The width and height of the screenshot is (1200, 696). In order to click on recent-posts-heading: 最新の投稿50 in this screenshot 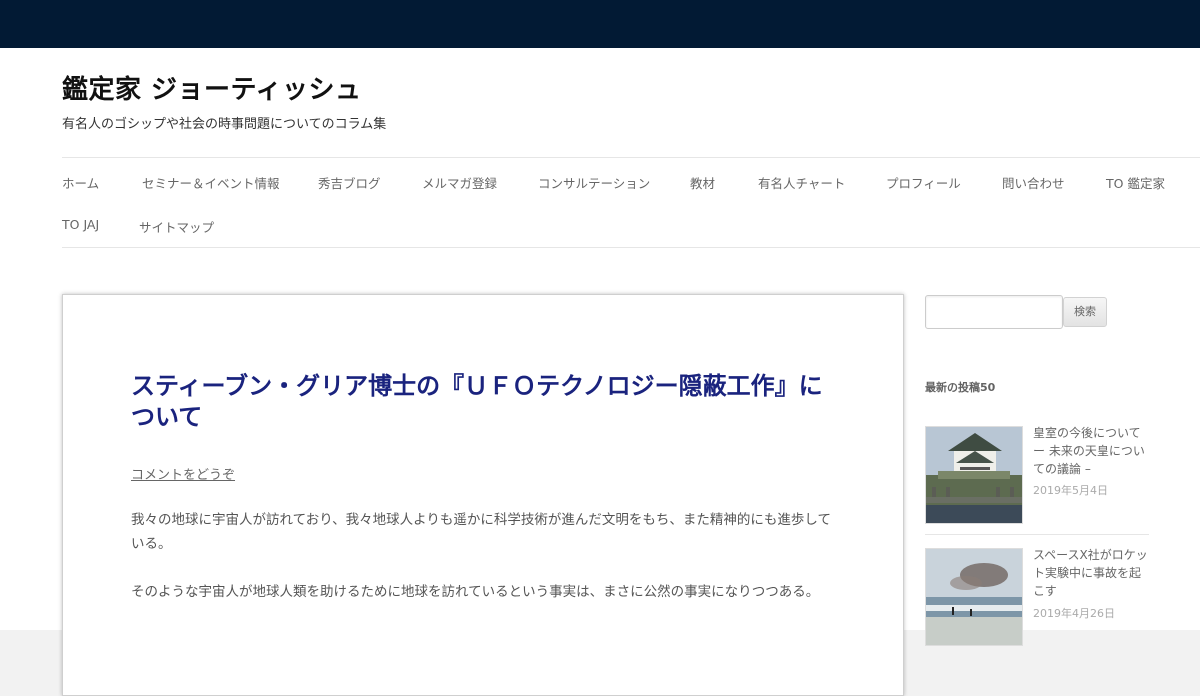, I will do `click(960, 387)`.